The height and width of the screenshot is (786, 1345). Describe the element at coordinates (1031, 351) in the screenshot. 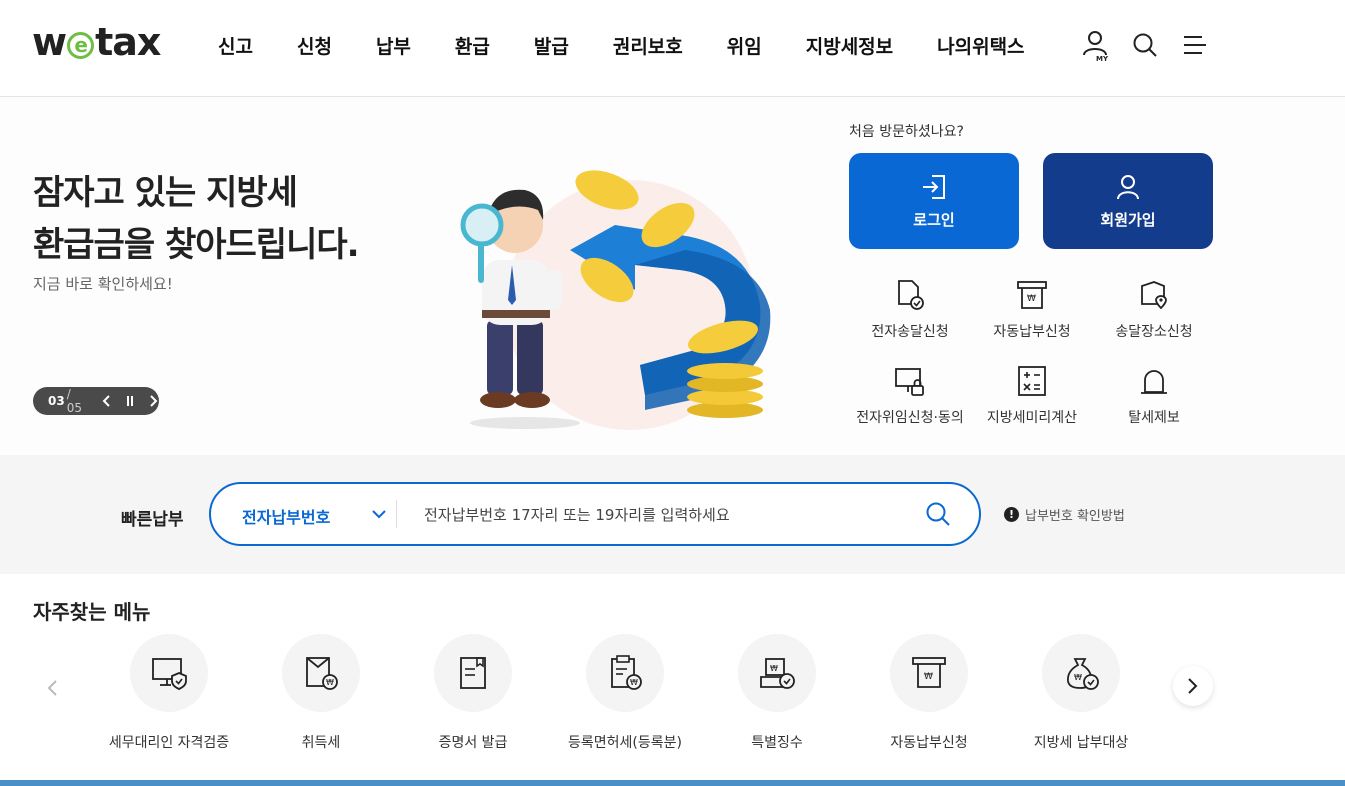

I see `quick-service-grid: 전자송달신청 ₩ 자동납부신청 송달장소신청 전자위임신청·동의 지방세미리계산` at that location.